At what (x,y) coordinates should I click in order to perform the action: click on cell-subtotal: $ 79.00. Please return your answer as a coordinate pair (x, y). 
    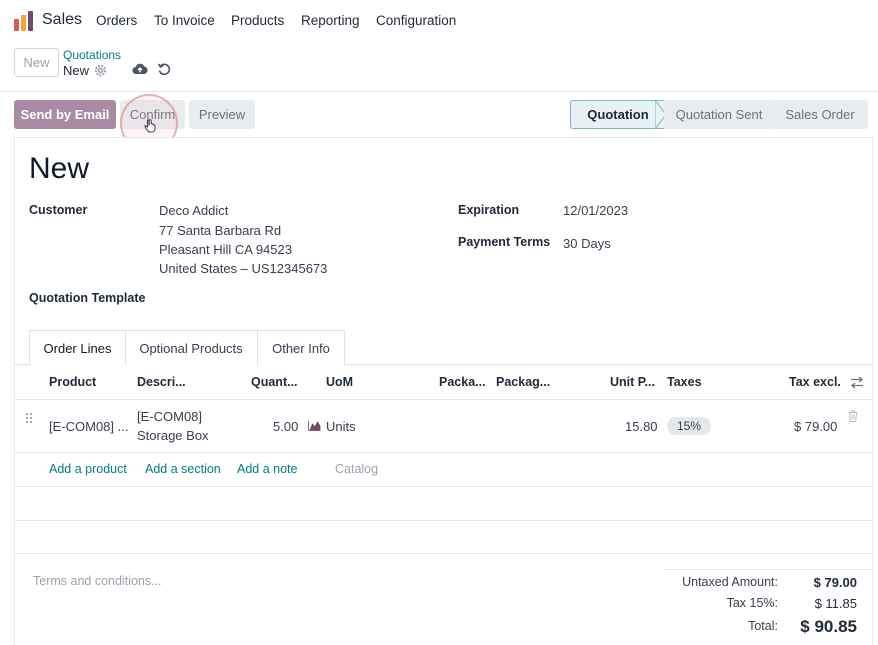
    Looking at the image, I should click on (816, 426).